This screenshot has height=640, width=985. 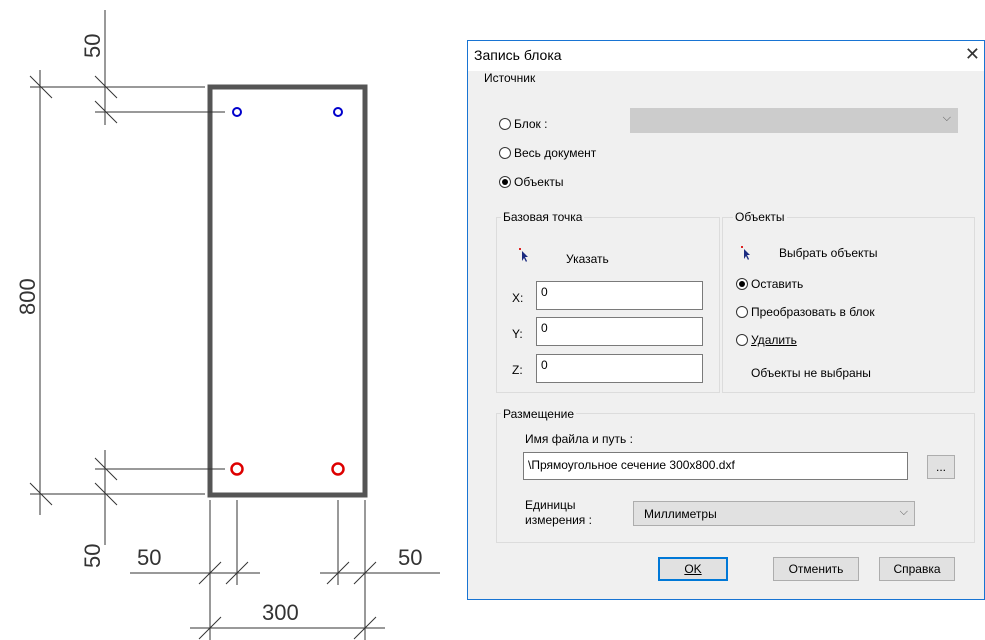 I want to click on radio-objects: Объекты, so click(x=531, y=182).